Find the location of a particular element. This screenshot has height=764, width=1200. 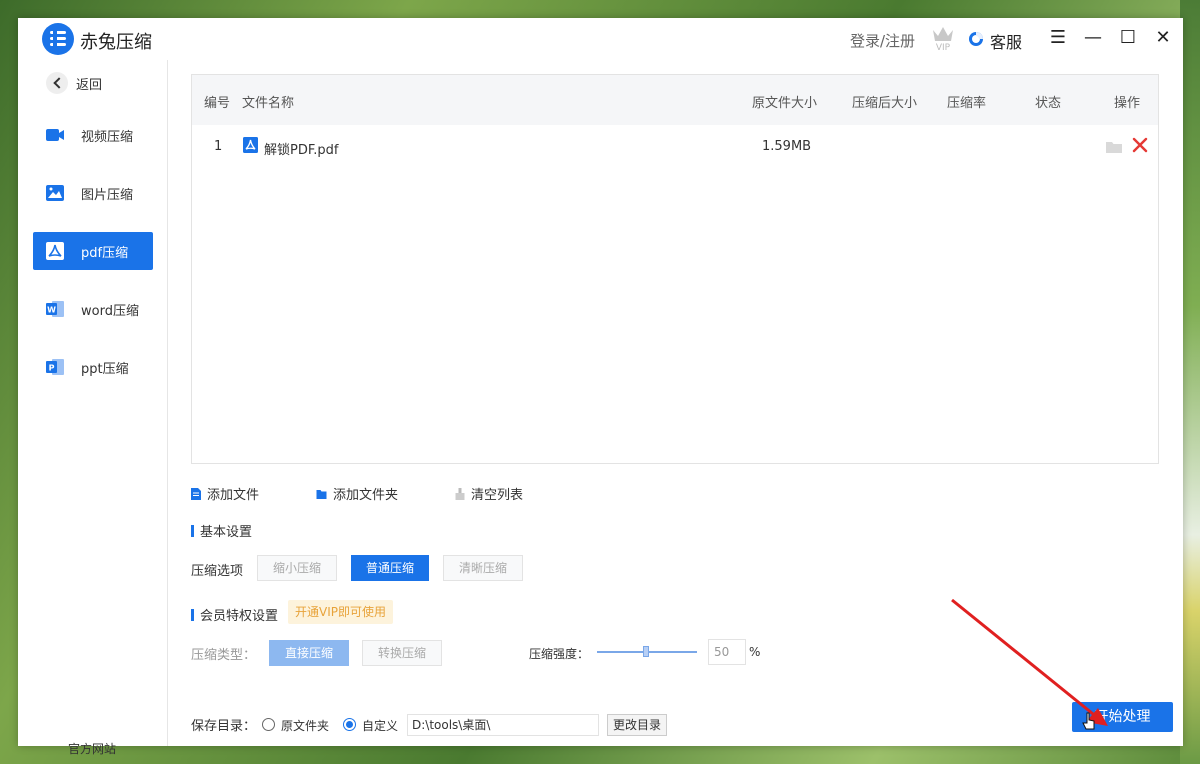

vip-settings-title: 会员特权设置 is located at coordinates (234, 614).